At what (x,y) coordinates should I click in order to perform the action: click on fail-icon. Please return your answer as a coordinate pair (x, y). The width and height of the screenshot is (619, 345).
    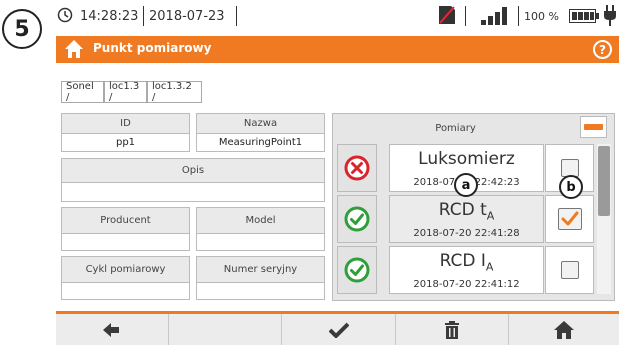
    Looking at the image, I should click on (357, 168).